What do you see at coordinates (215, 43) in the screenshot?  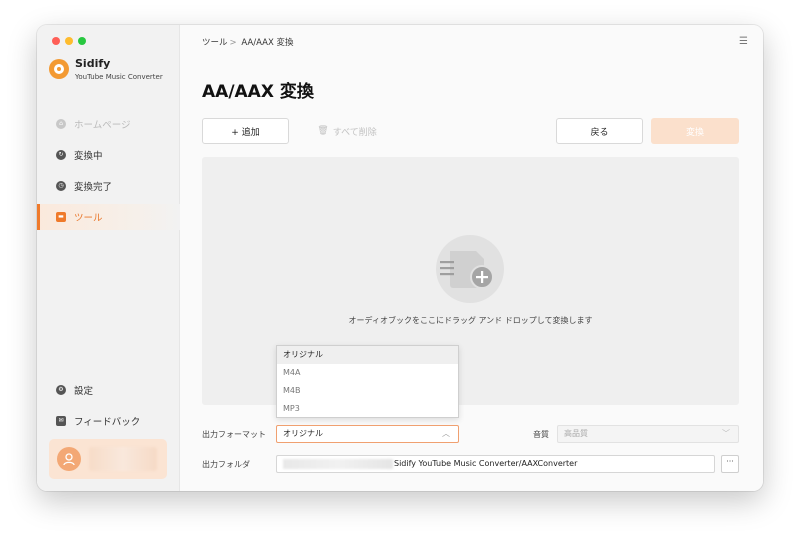 I see `breadcrumb-root: ツール` at bounding box center [215, 43].